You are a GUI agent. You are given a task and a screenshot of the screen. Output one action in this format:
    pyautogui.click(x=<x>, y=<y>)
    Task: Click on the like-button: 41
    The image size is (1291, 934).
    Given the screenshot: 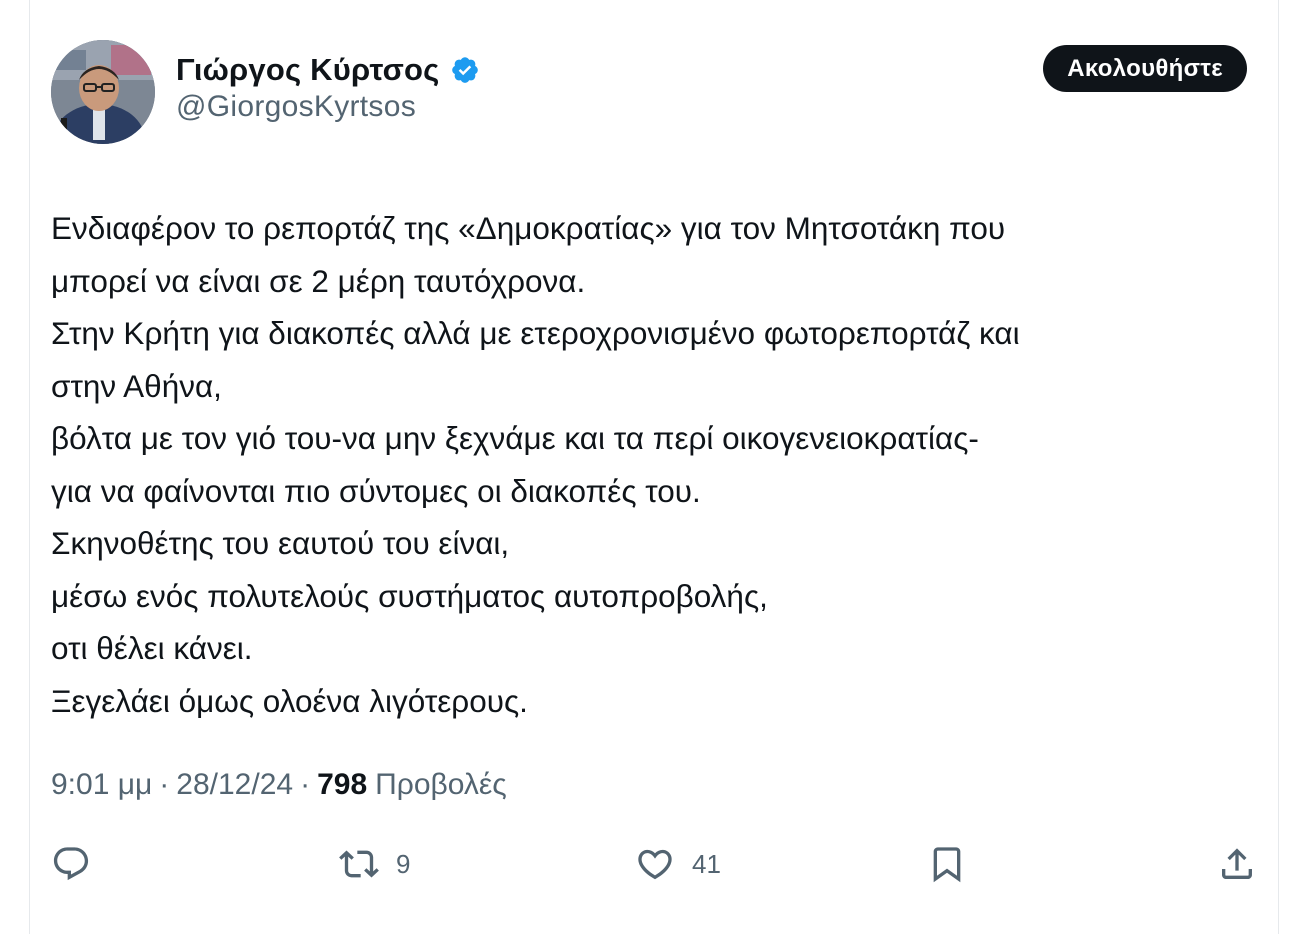 What is the action you would take?
    pyautogui.click(x=678, y=864)
    